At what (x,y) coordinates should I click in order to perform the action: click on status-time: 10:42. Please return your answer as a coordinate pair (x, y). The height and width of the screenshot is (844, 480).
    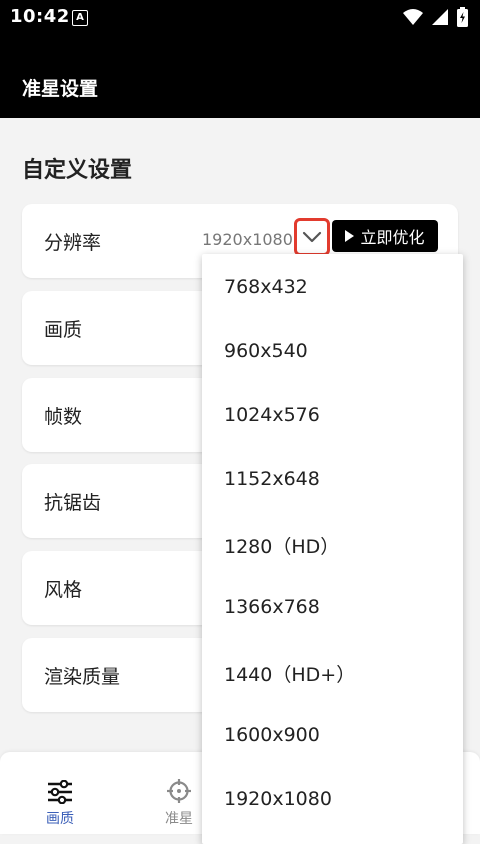
    Looking at the image, I should click on (40, 16).